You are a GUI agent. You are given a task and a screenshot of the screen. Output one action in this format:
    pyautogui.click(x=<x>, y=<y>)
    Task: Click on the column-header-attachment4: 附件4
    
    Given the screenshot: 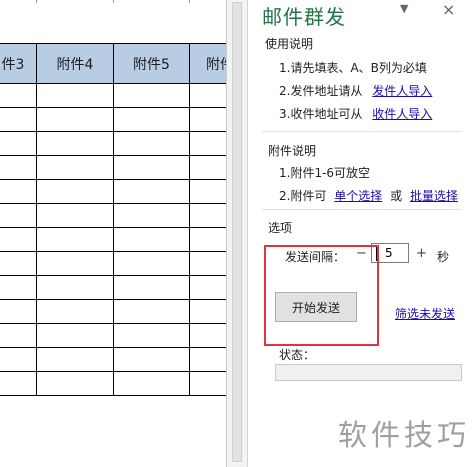 What is the action you would take?
    pyautogui.click(x=75, y=63)
    